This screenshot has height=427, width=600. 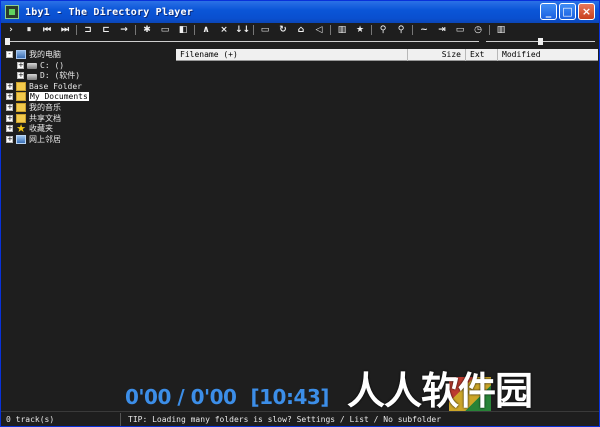 What do you see at coordinates (61, 419) in the screenshot?
I see `track-count: 0 track(s)` at bounding box center [61, 419].